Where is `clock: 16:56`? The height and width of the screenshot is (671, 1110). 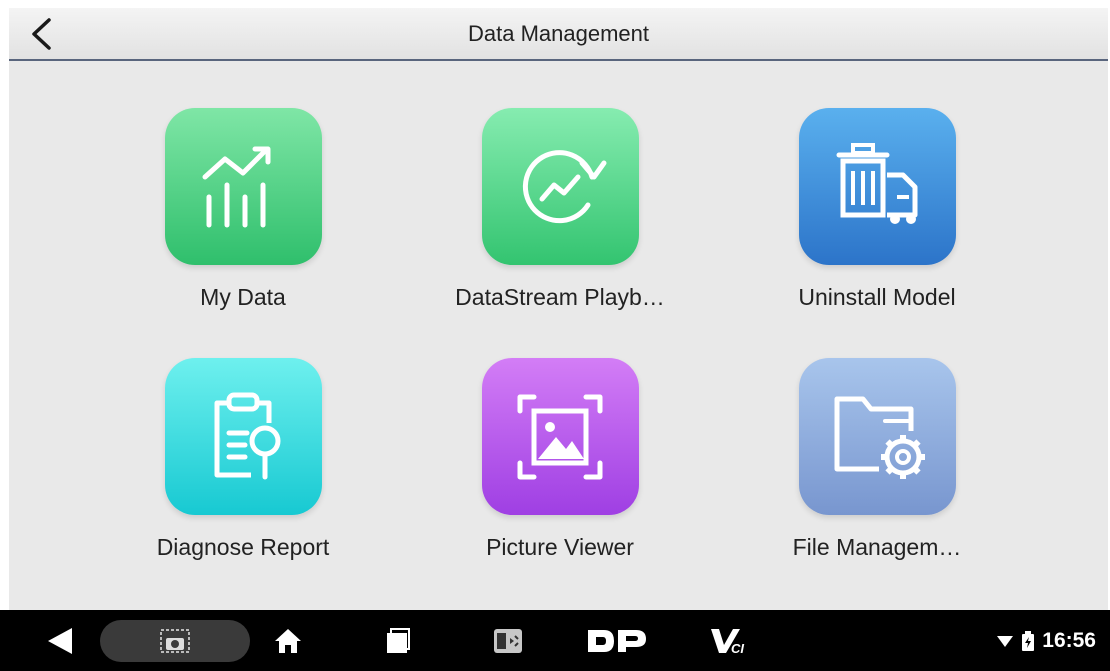
clock: 16:56 is located at coordinates (1069, 640).